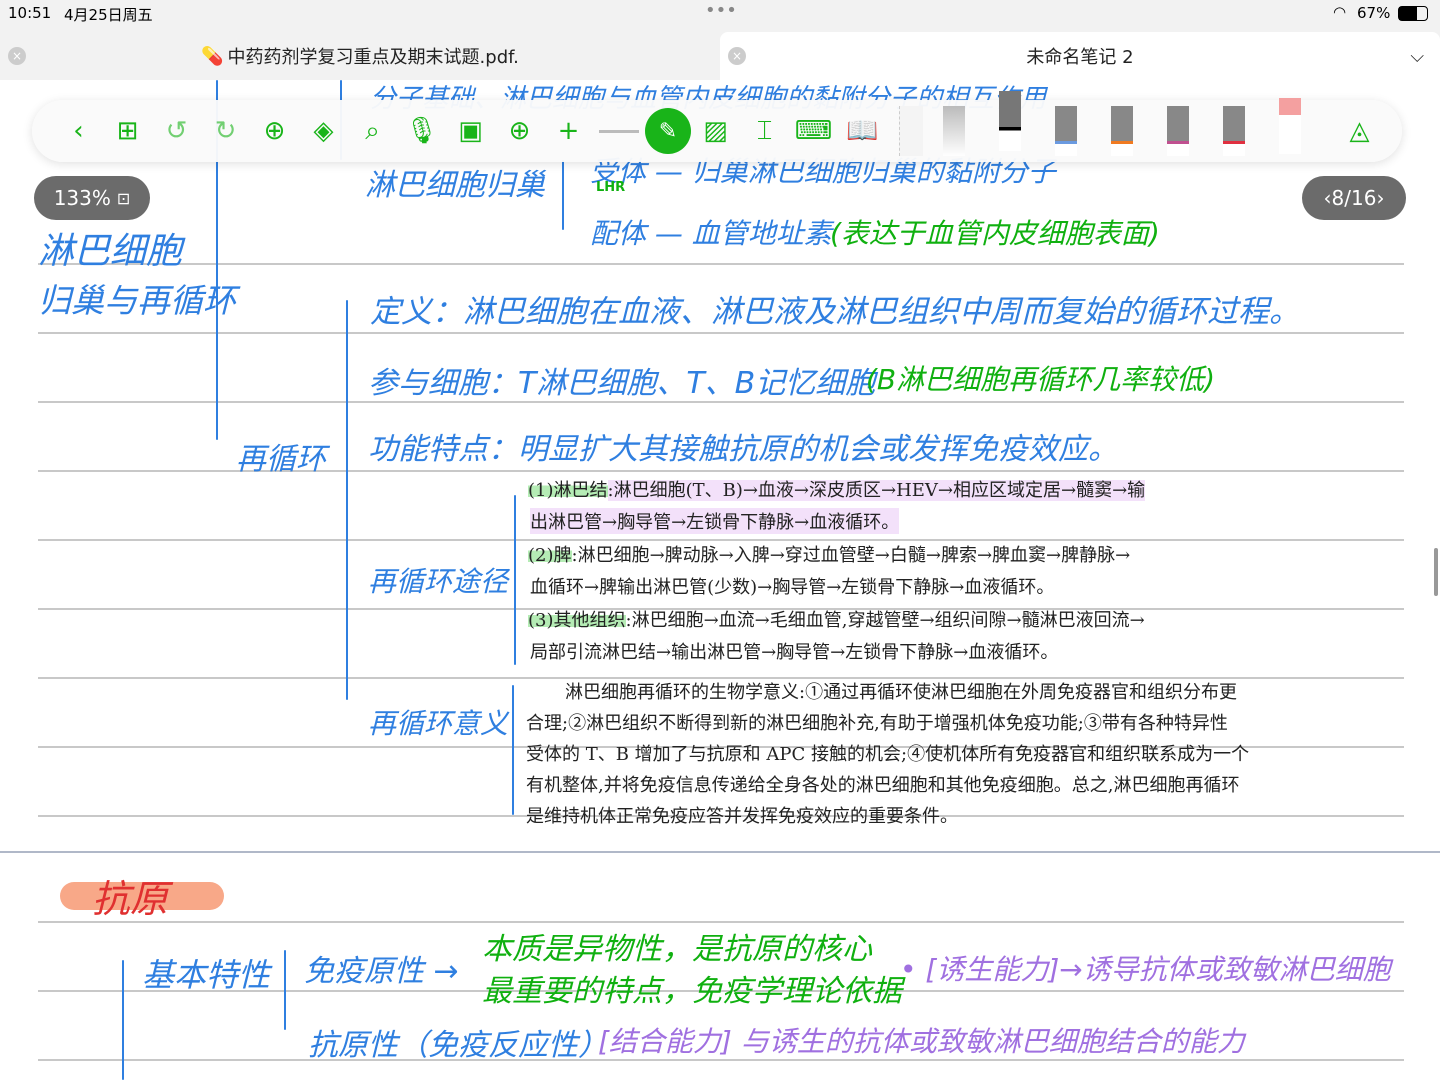 The width and height of the screenshot is (1440, 1080). I want to click on grid-icon: ⊞, so click(127, 131).